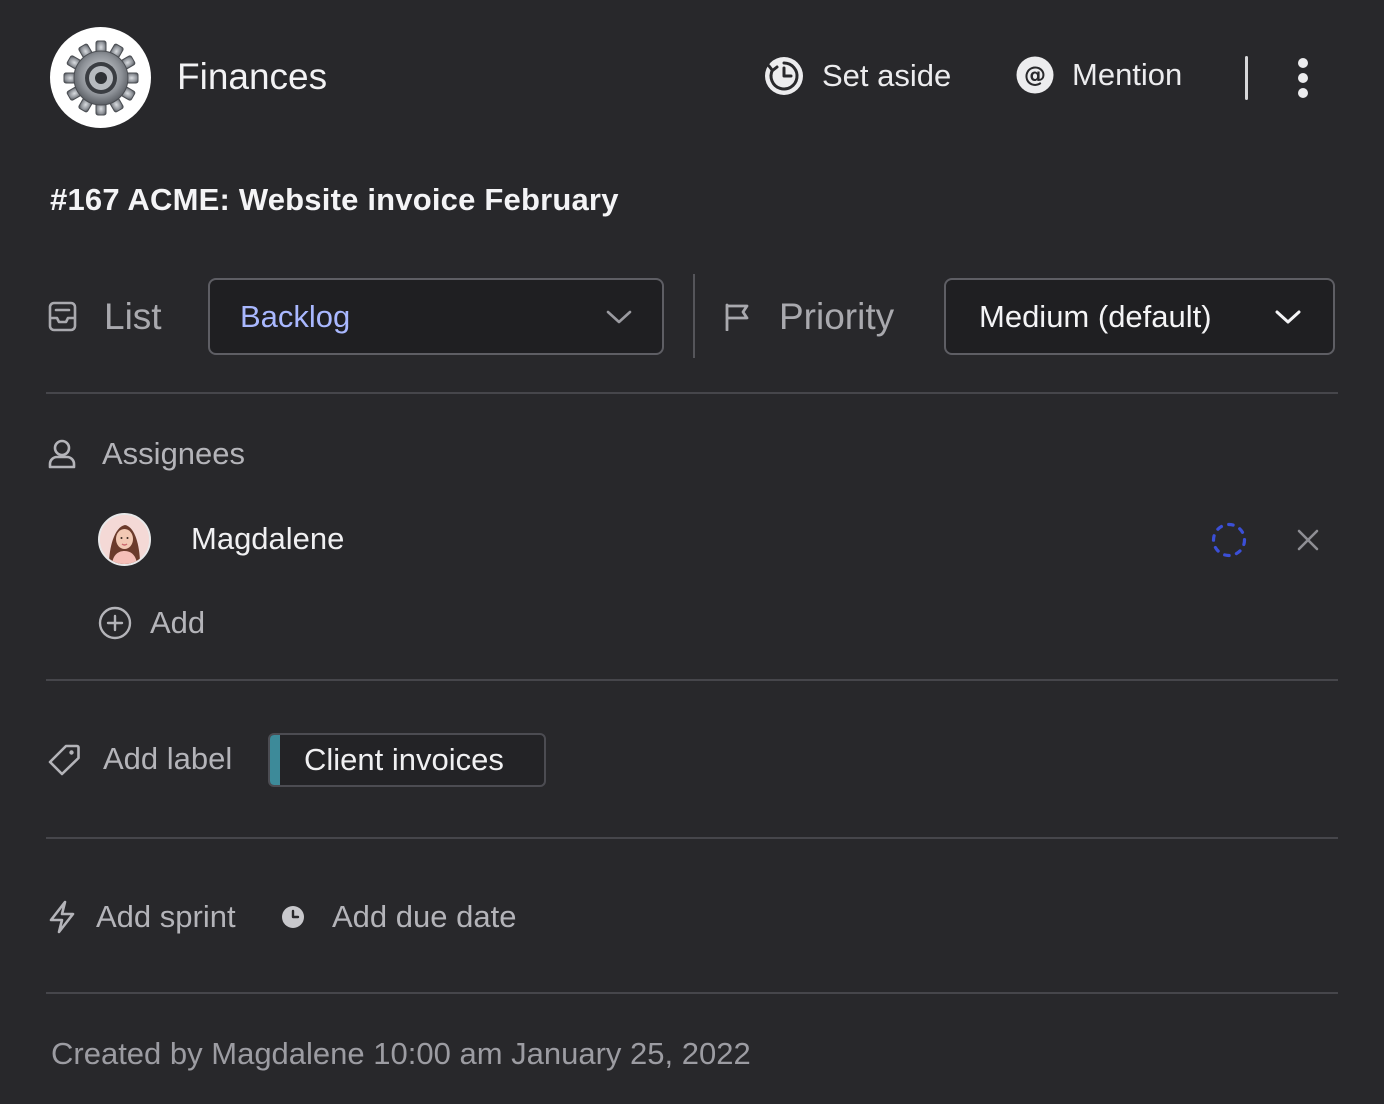 The height and width of the screenshot is (1104, 1384). I want to click on assignee-name: Magdalene, so click(268, 538).